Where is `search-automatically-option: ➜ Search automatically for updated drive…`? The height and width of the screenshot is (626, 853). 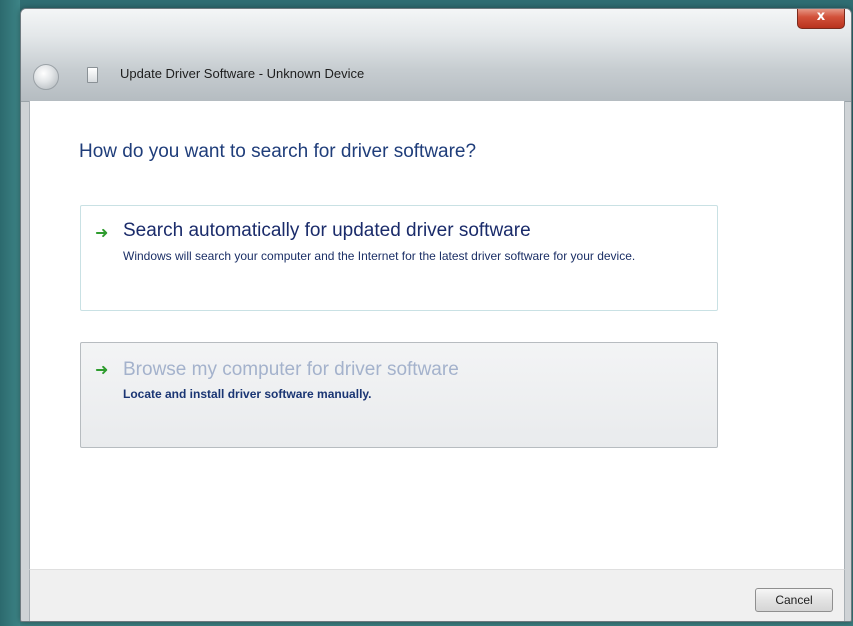
search-automatically-option: ➜ Search automatically for updated drive… is located at coordinates (399, 258).